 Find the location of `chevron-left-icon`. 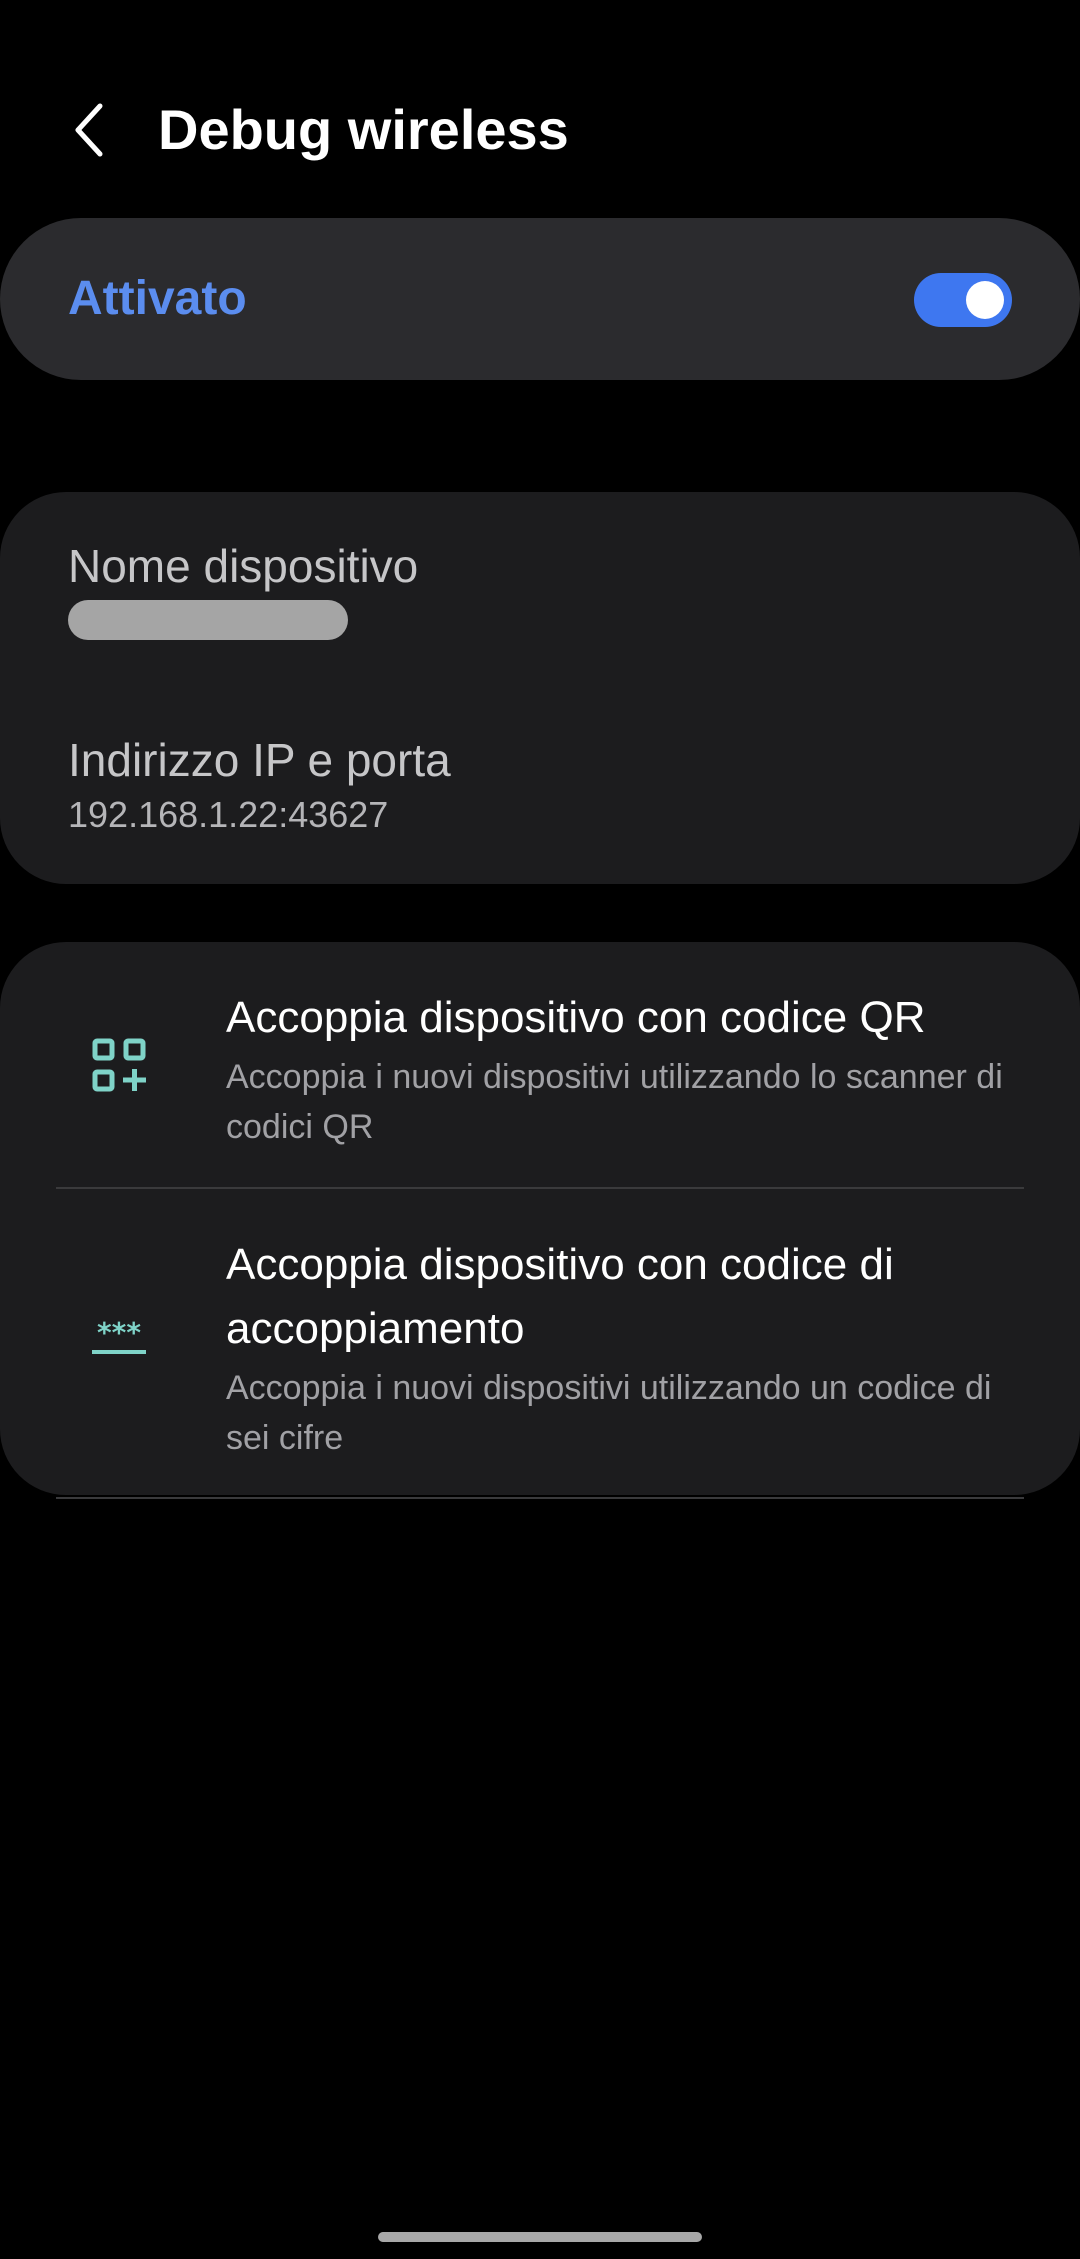

chevron-left-icon is located at coordinates (89, 130).